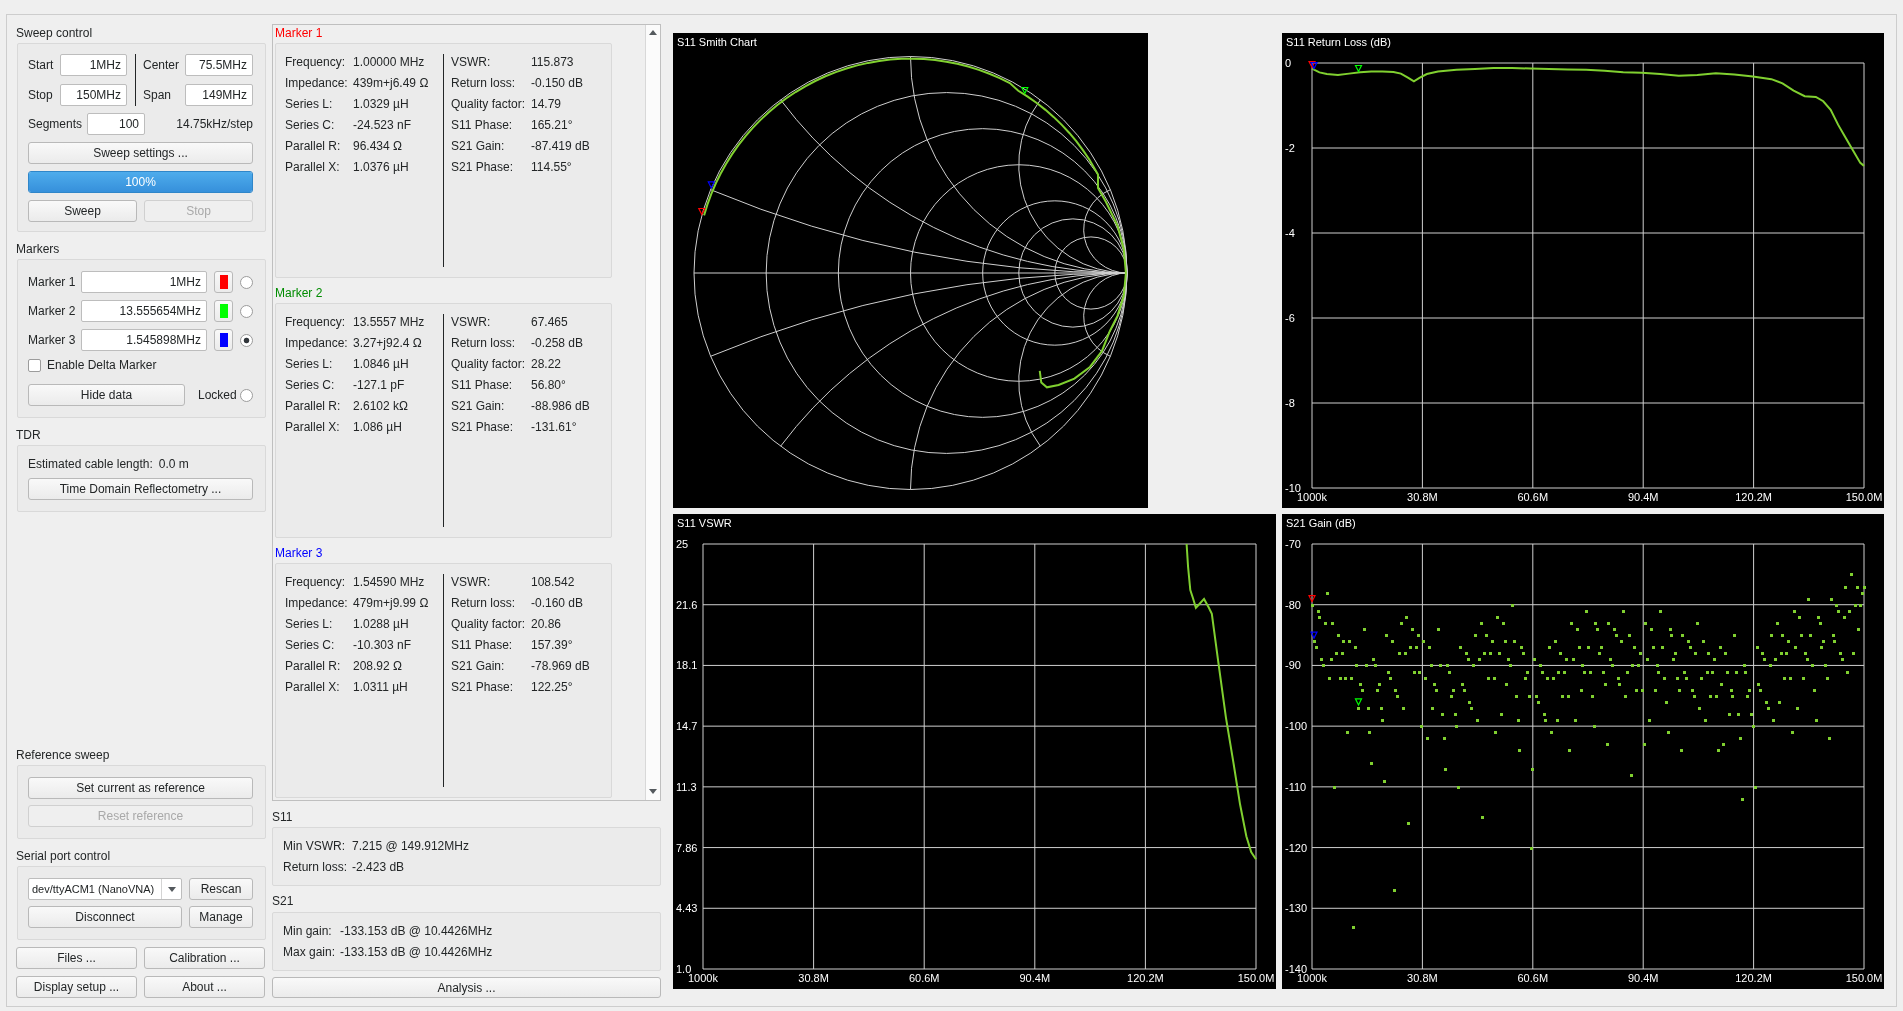 The height and width of the screenshot is (1011, 1903). Describe the element at coordinates (552, 124) in the screenshot. I see `data-value: 165.21°` at that location.